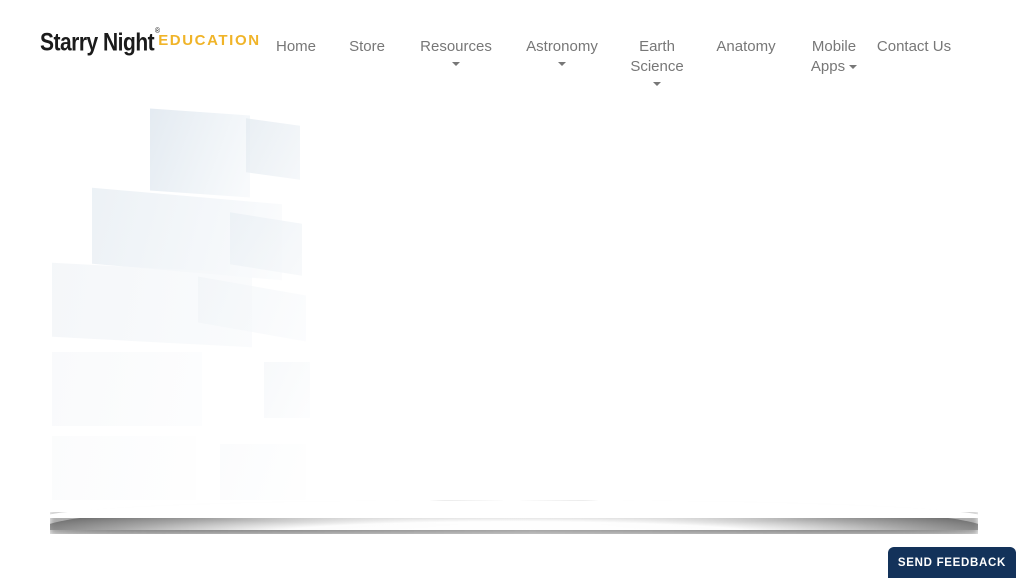  I want to click on nav-item-earth-science-label: Earth Science, so click(657, 56).